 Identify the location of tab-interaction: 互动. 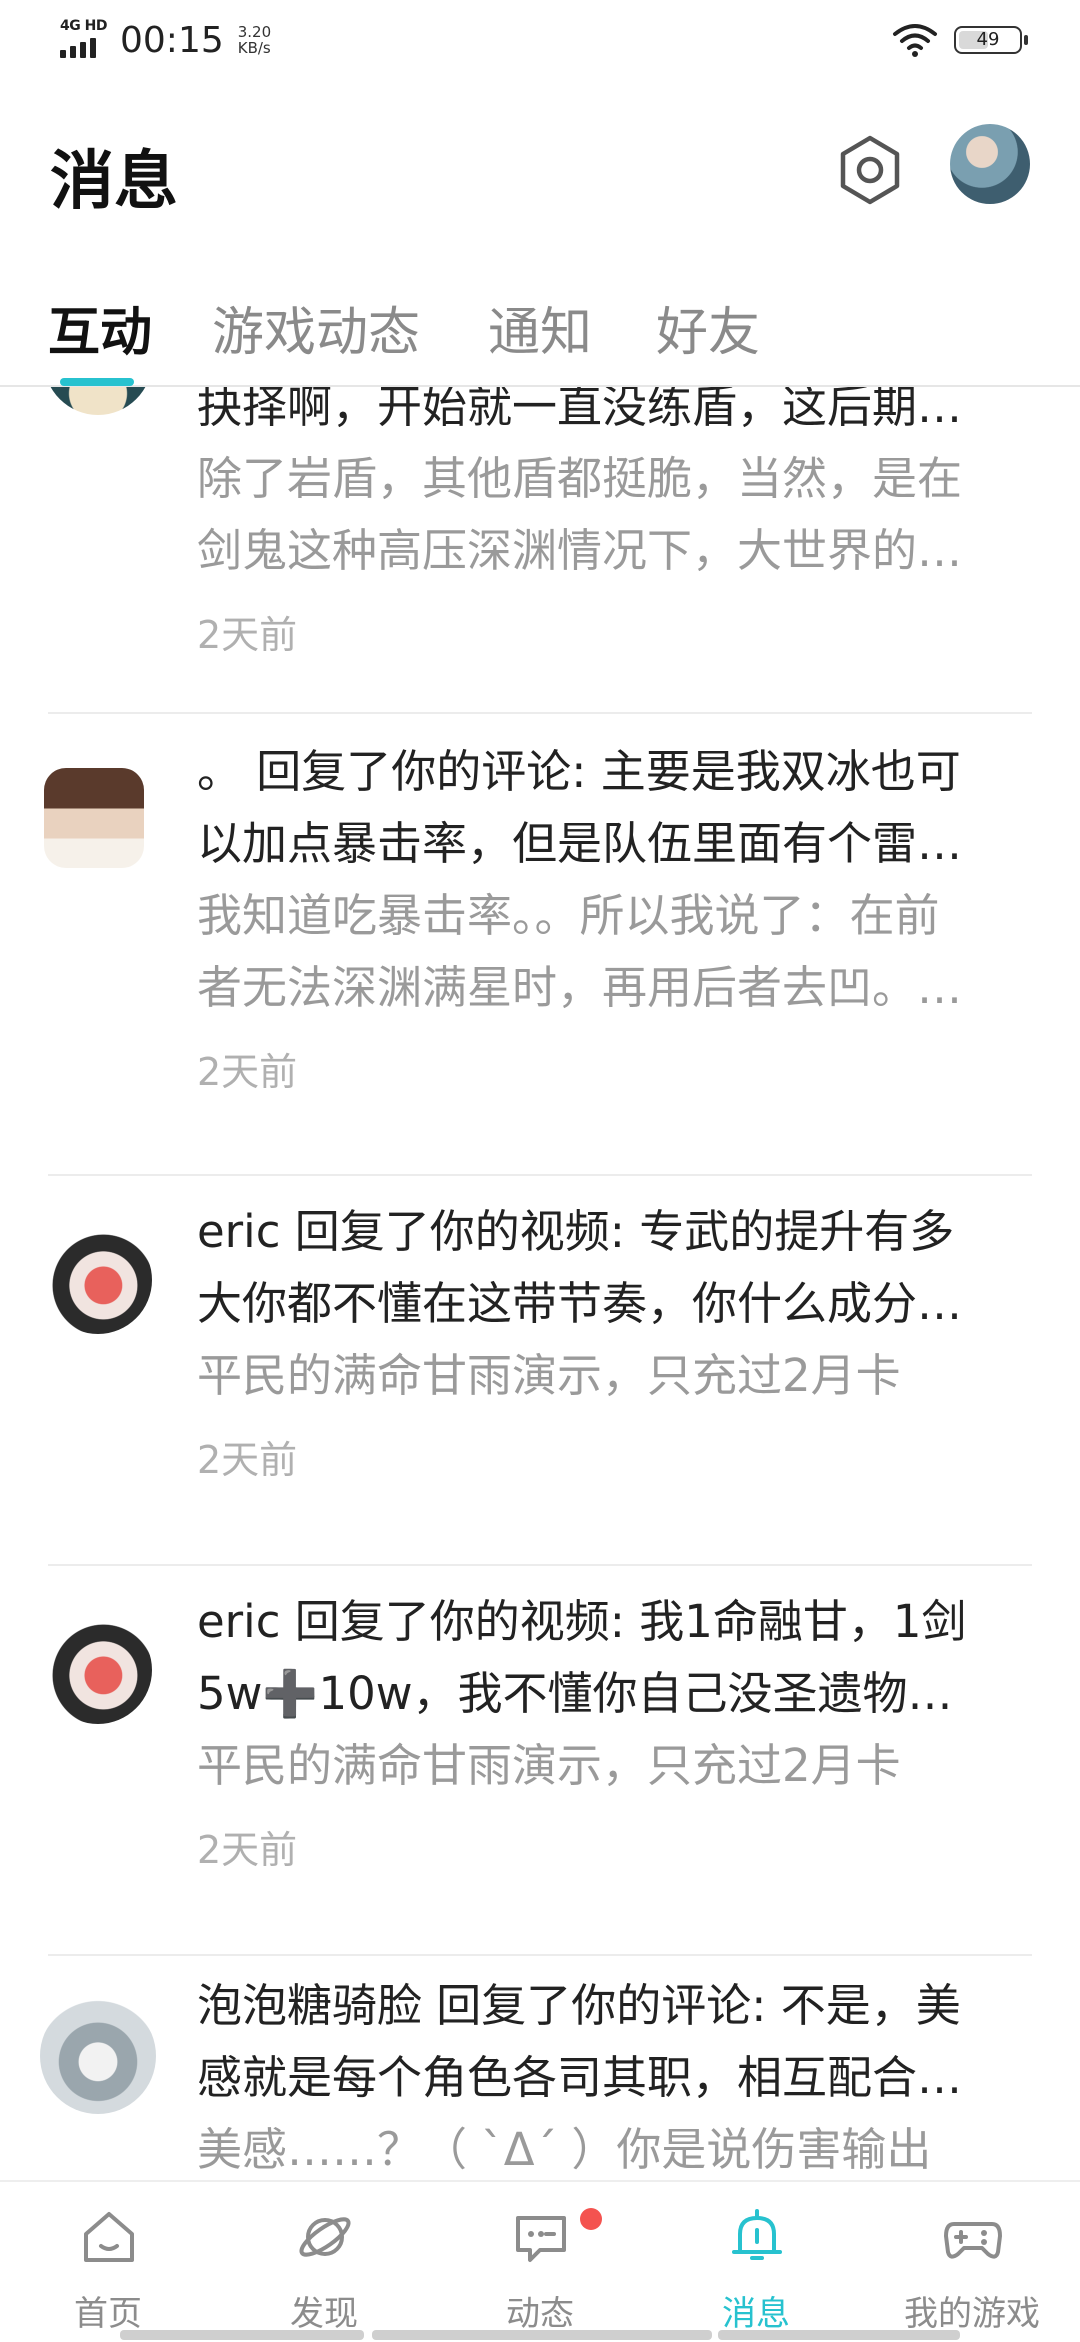
(100, 327).